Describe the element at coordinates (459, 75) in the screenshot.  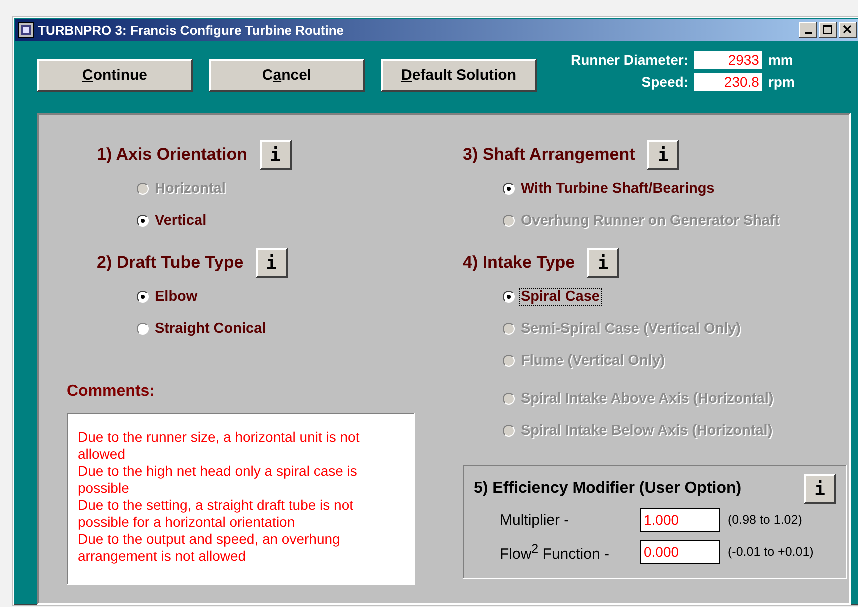
I see `dialog-button: Default Solution` at that location.